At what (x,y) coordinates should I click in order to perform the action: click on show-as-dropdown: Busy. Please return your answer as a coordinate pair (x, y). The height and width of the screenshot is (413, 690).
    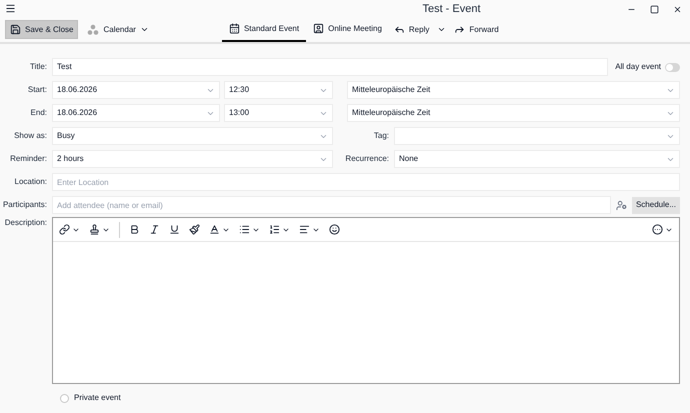
    Looking at the image, I should click on (192, 136).